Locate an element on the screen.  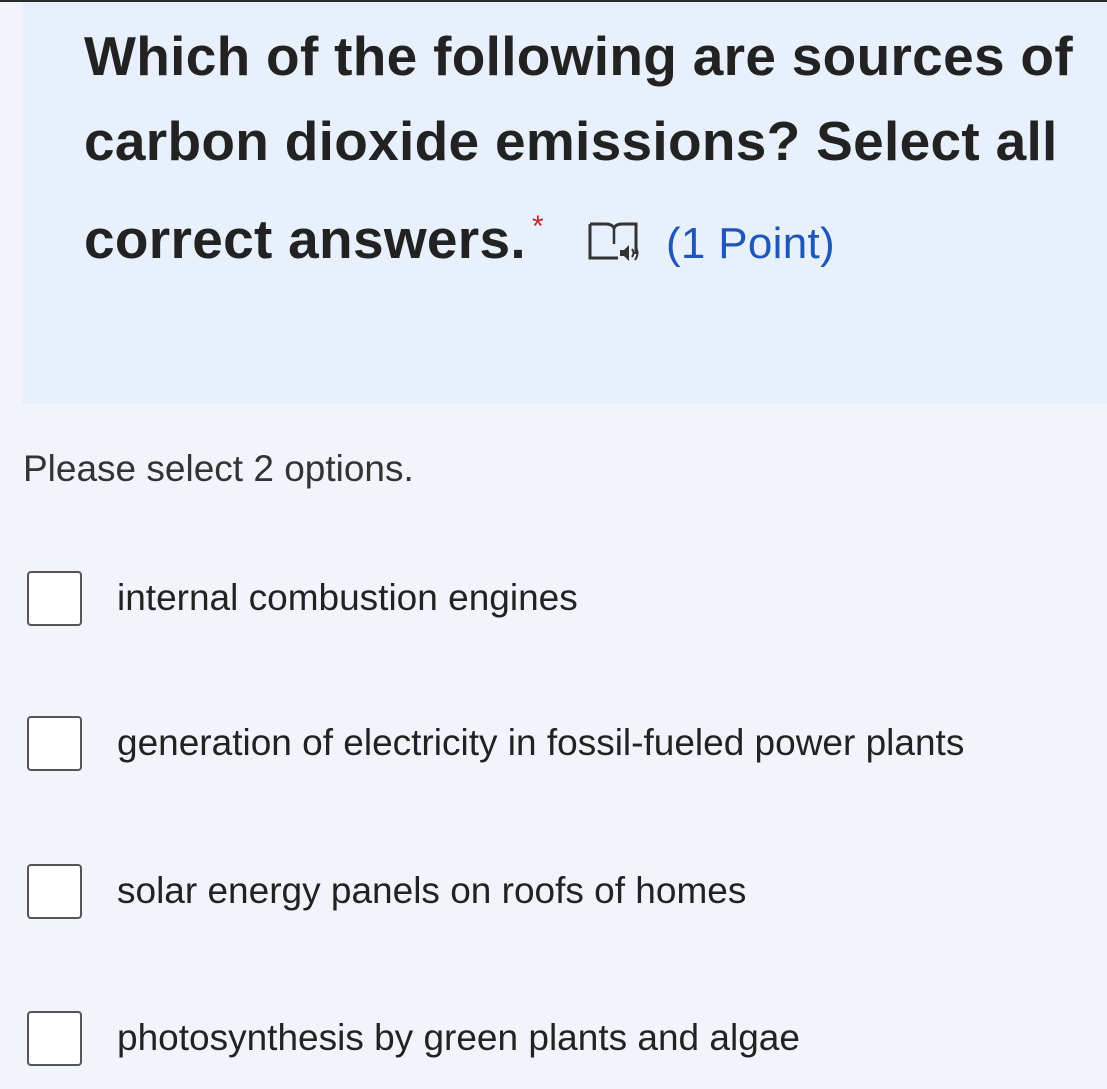
selection-instruction: Please select 2 options. is located at coordinates (218, 468).